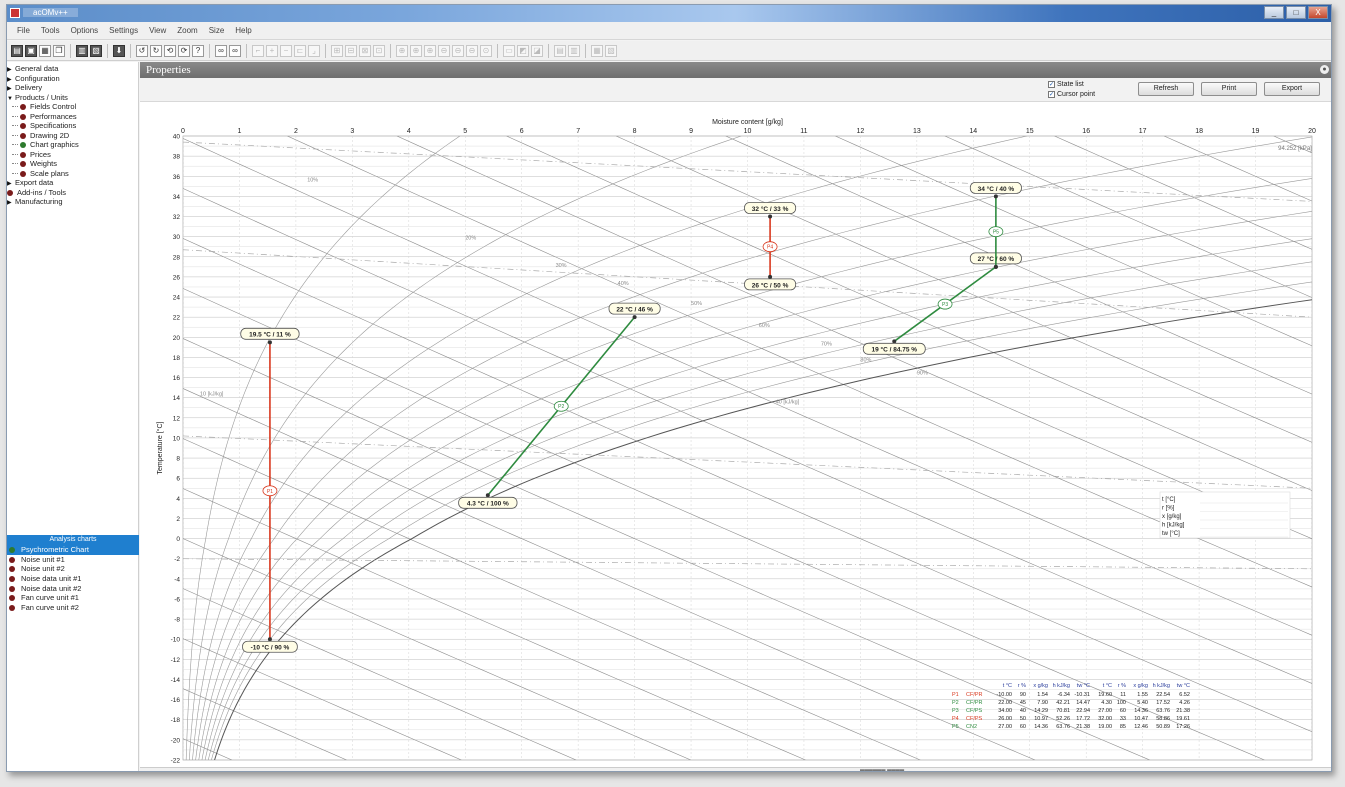 Image resolution: width=1345 pixels, height=787 pixels. I want to click on grid-icon: ⊟, so click(351, 50).